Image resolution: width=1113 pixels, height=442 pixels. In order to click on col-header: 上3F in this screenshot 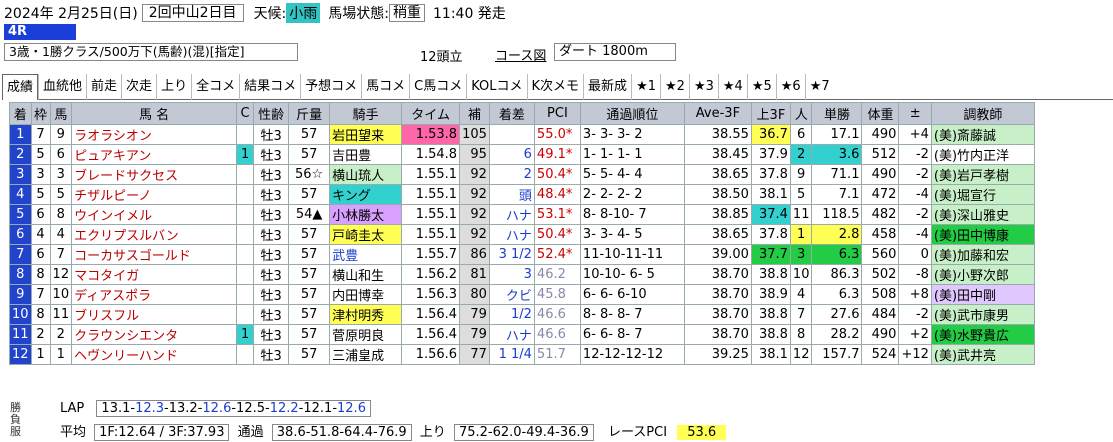, I will do `click(770, 113)`.